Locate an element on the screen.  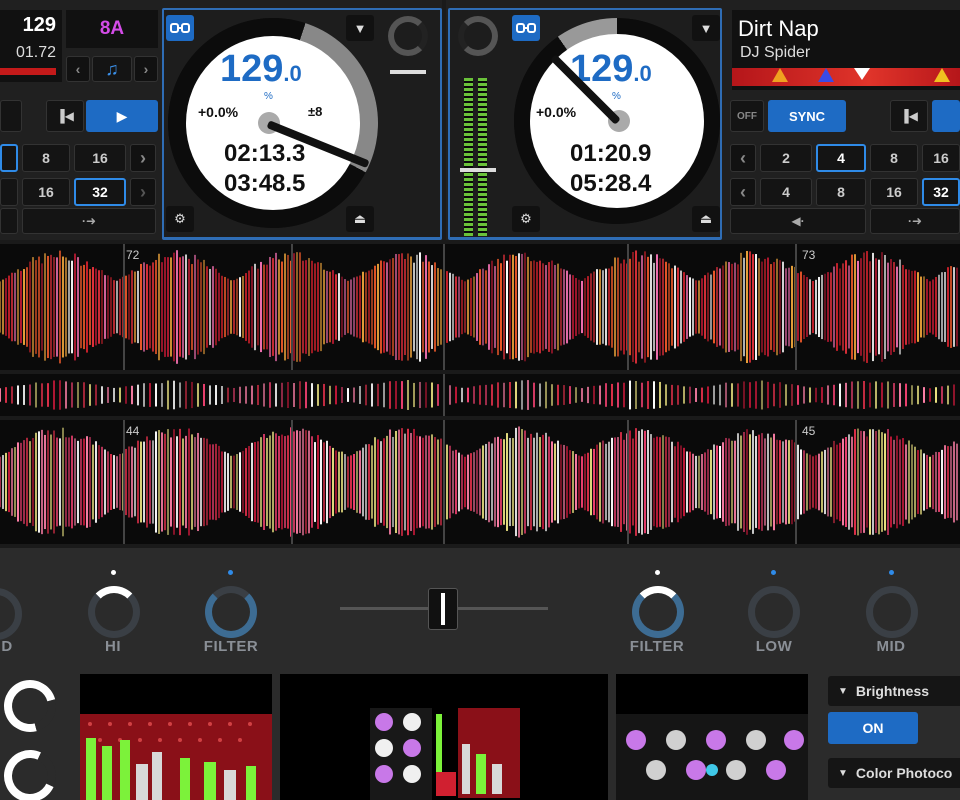
cue-button is located at coordinates (11, 116).